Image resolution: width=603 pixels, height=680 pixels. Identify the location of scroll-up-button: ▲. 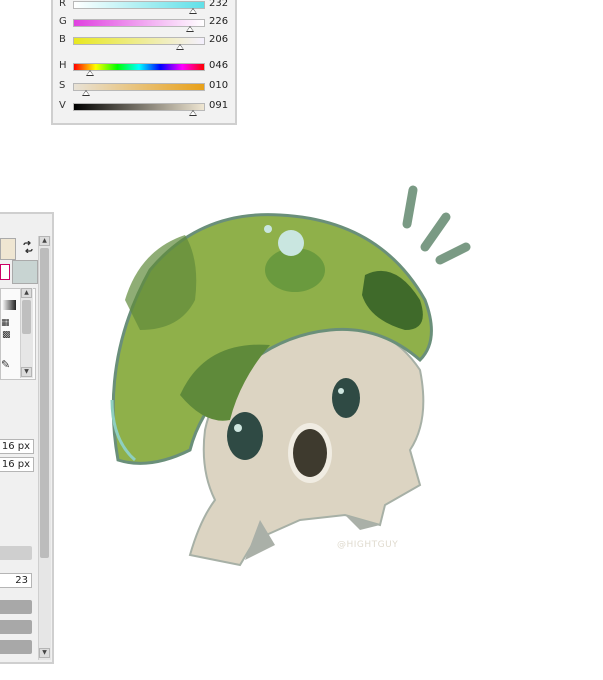
(26, 293).